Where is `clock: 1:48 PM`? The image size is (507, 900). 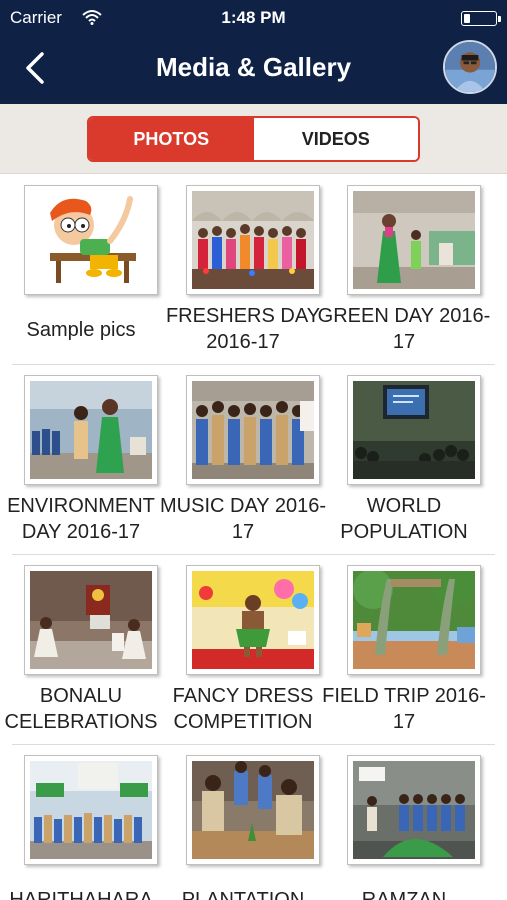 clock: 1:48 PM is located at coordinates (253, 17).